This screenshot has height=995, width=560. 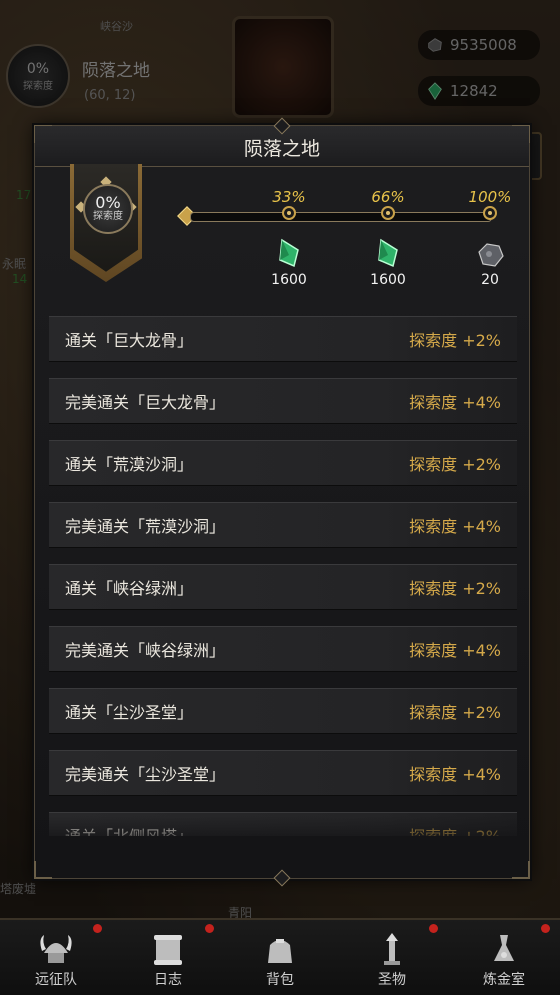 I want to click on task-row: 通关「尘沙圣堂」 探索度 +2%, so click(x=283, y=711).